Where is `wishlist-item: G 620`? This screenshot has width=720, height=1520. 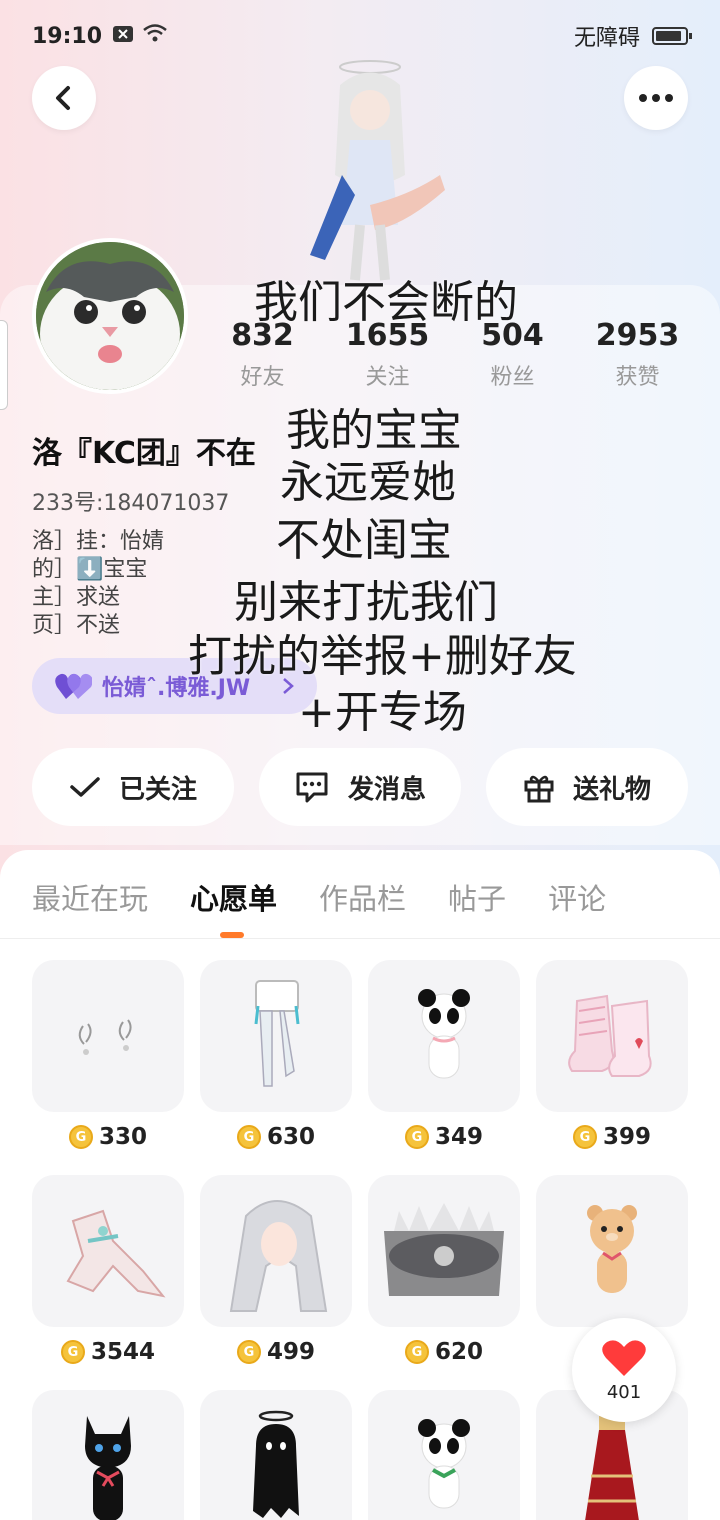
wishlist-item: G 620 is located at coordinates (444, 1270).